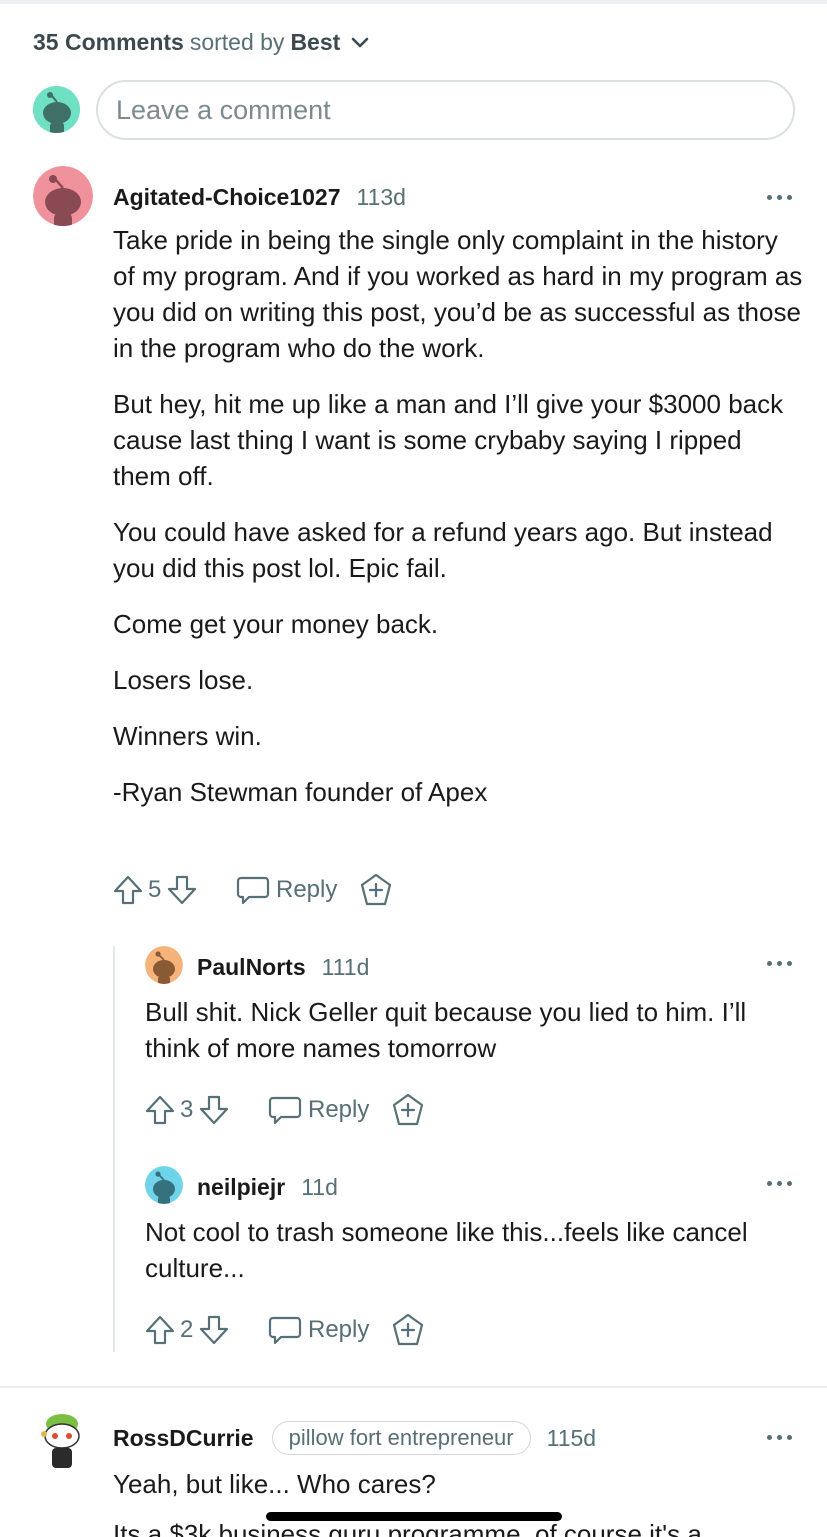 The image size is (827, 1537). Describe the element at coordinates (413, 1387) in the screenshot. I see `comment-divider` at that location.